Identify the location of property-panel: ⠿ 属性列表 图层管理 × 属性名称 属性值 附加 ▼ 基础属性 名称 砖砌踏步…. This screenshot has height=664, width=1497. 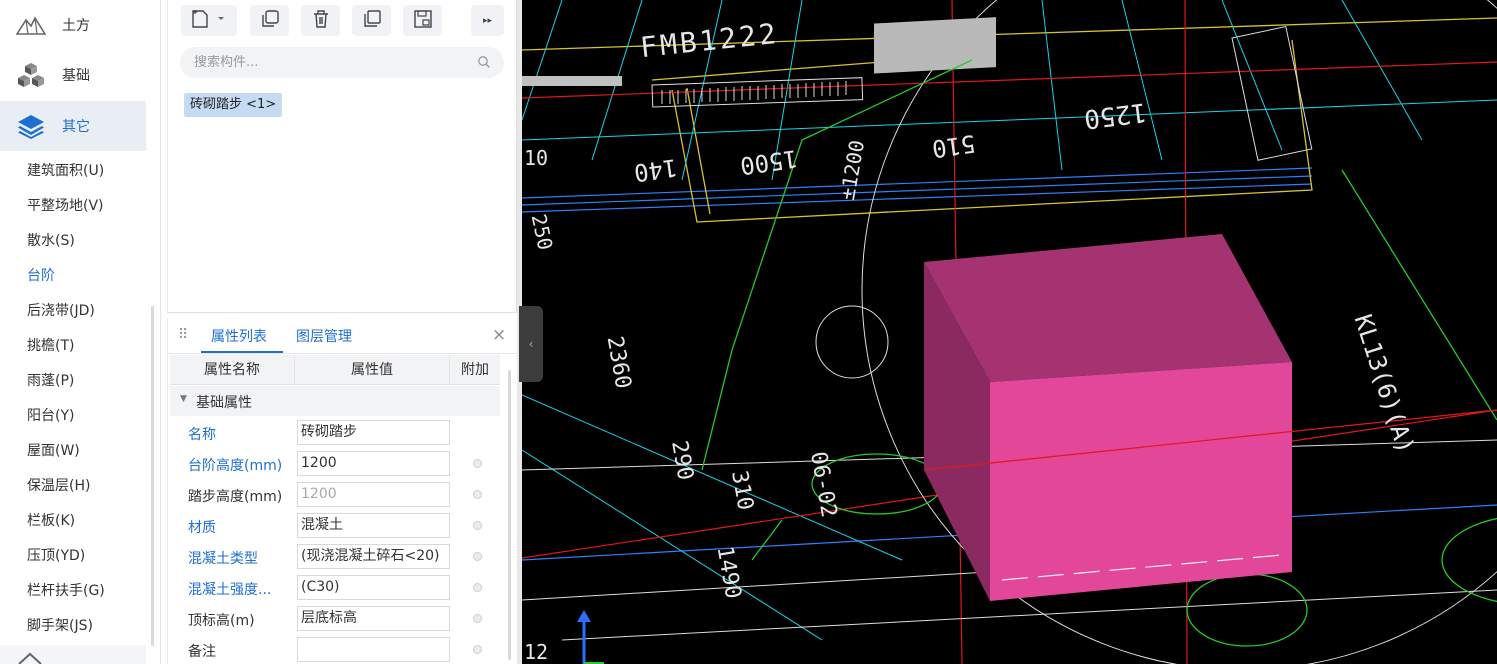
(342, 491).